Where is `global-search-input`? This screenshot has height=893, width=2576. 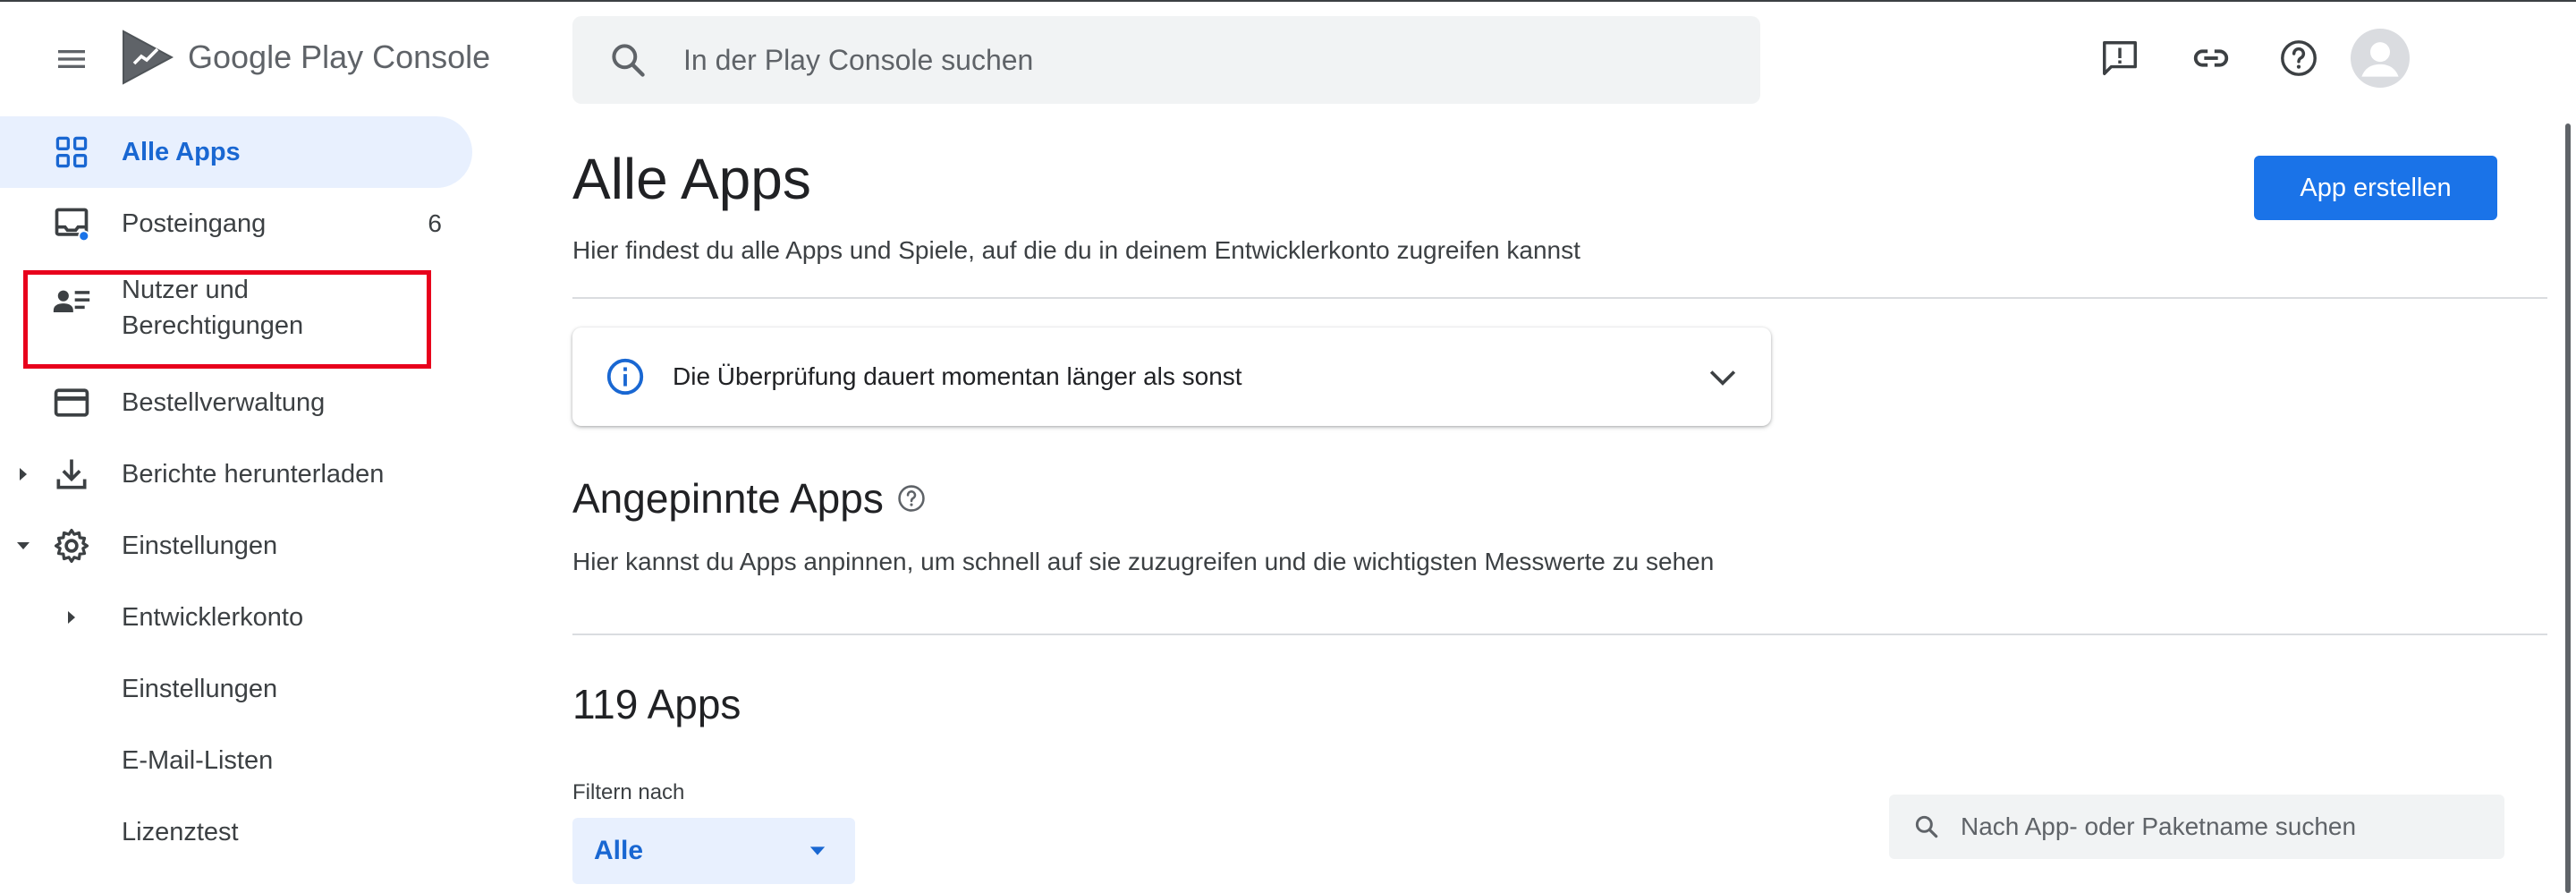
global-search-input is located at coordinates (1173, 60).